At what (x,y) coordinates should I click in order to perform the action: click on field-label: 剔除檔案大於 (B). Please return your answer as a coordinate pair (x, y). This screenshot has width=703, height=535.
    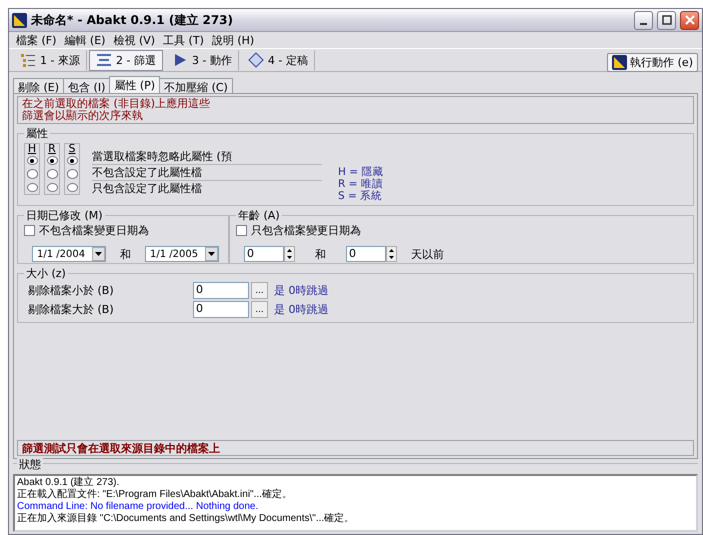
    Looking at the image, I should click on (71, 309).